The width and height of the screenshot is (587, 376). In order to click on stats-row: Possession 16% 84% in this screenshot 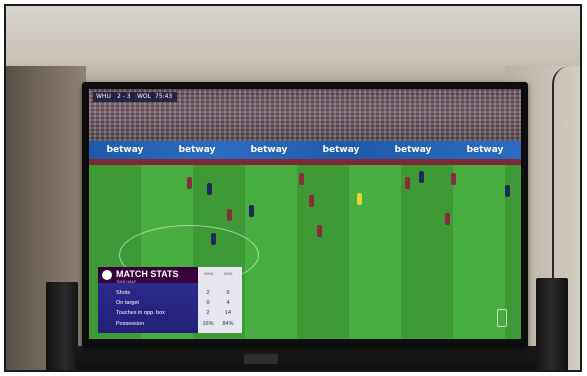, I will do `click(170, 325)`.